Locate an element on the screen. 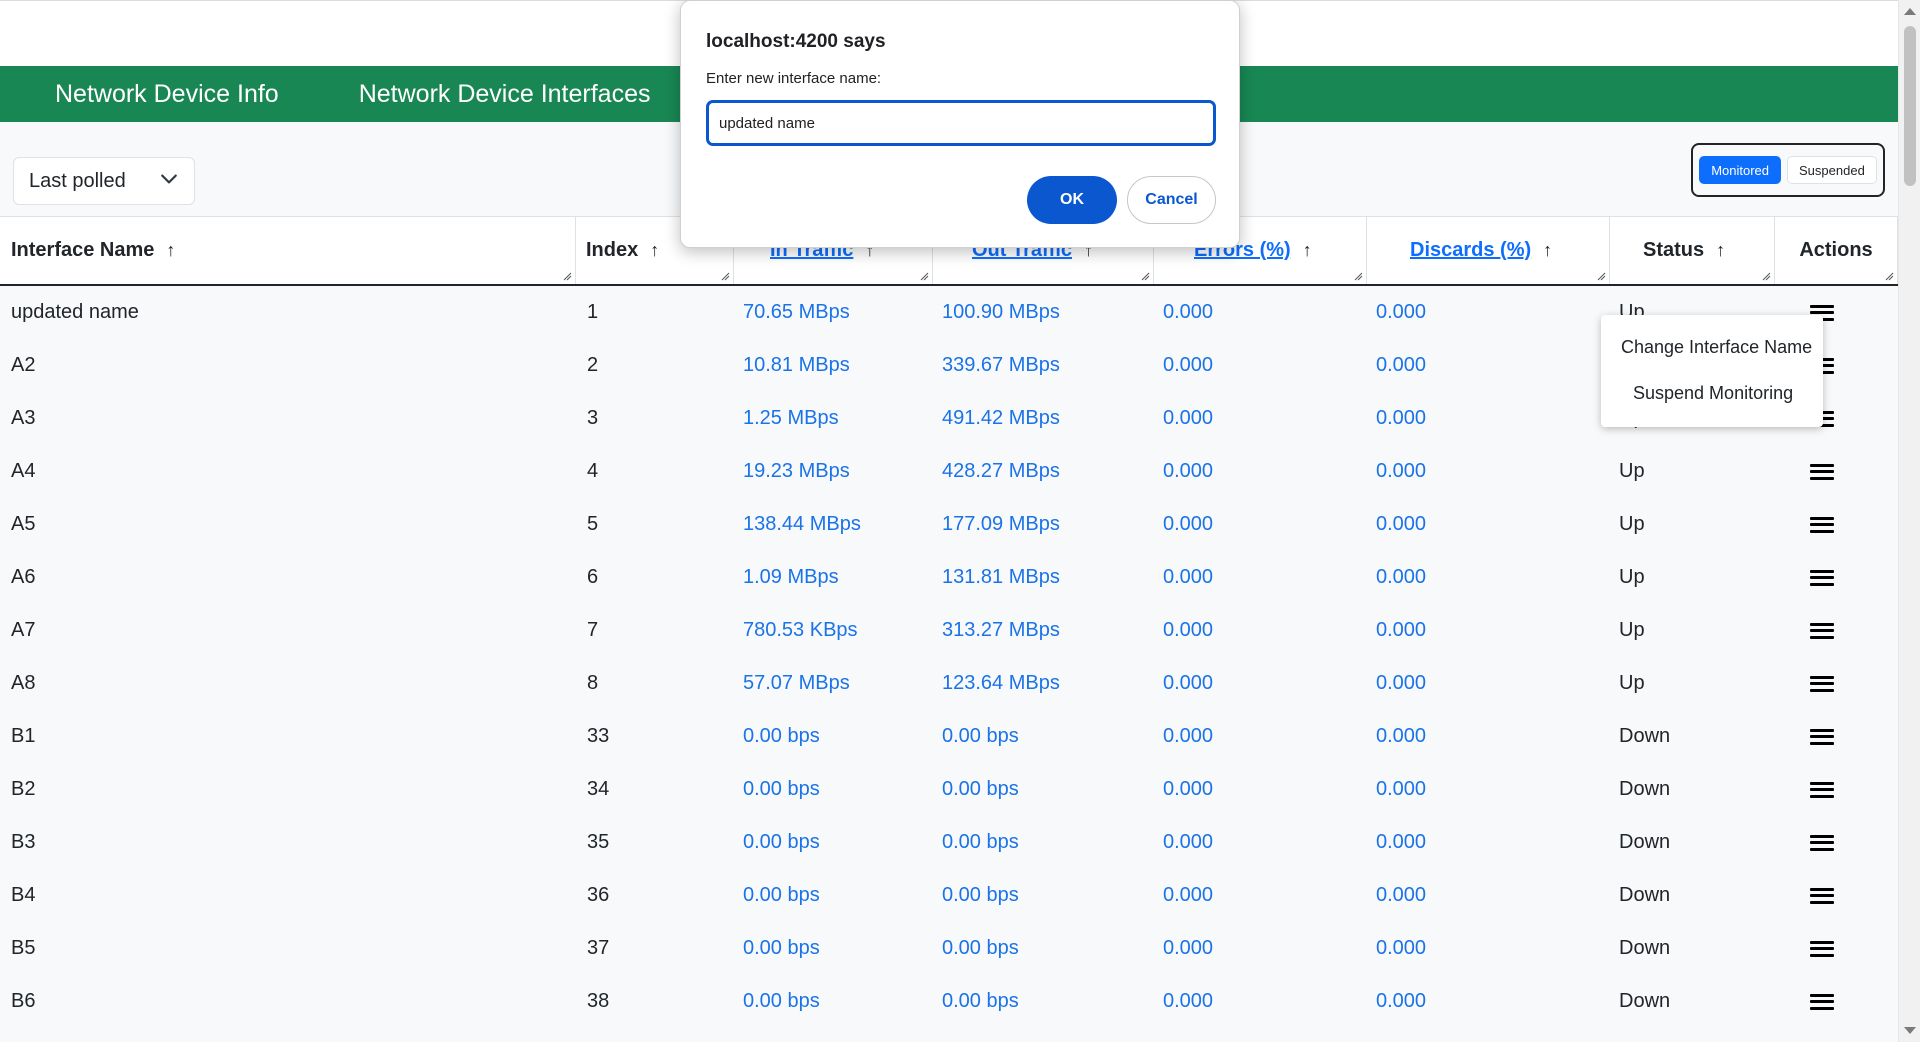 This screenshot has height=1042, width=1920. menu-item-change-interface-name: Change Interface Name is located at coordinates (1712, 347).